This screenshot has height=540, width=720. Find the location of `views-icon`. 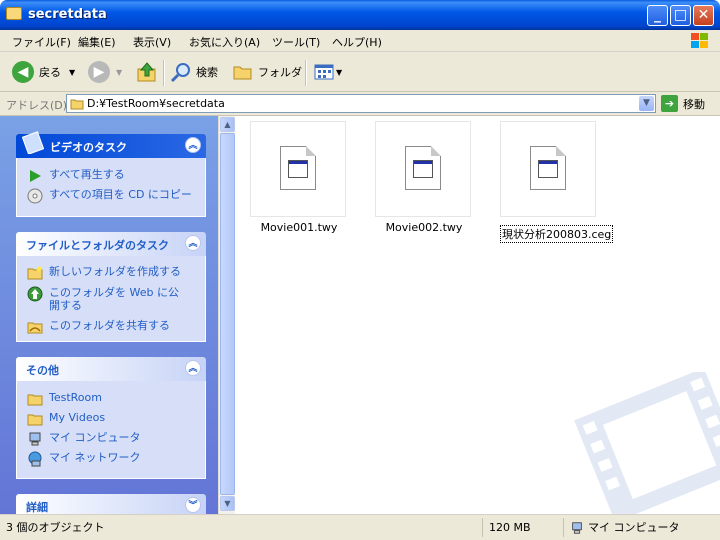

views-icon is located at coordinates (324, 72).